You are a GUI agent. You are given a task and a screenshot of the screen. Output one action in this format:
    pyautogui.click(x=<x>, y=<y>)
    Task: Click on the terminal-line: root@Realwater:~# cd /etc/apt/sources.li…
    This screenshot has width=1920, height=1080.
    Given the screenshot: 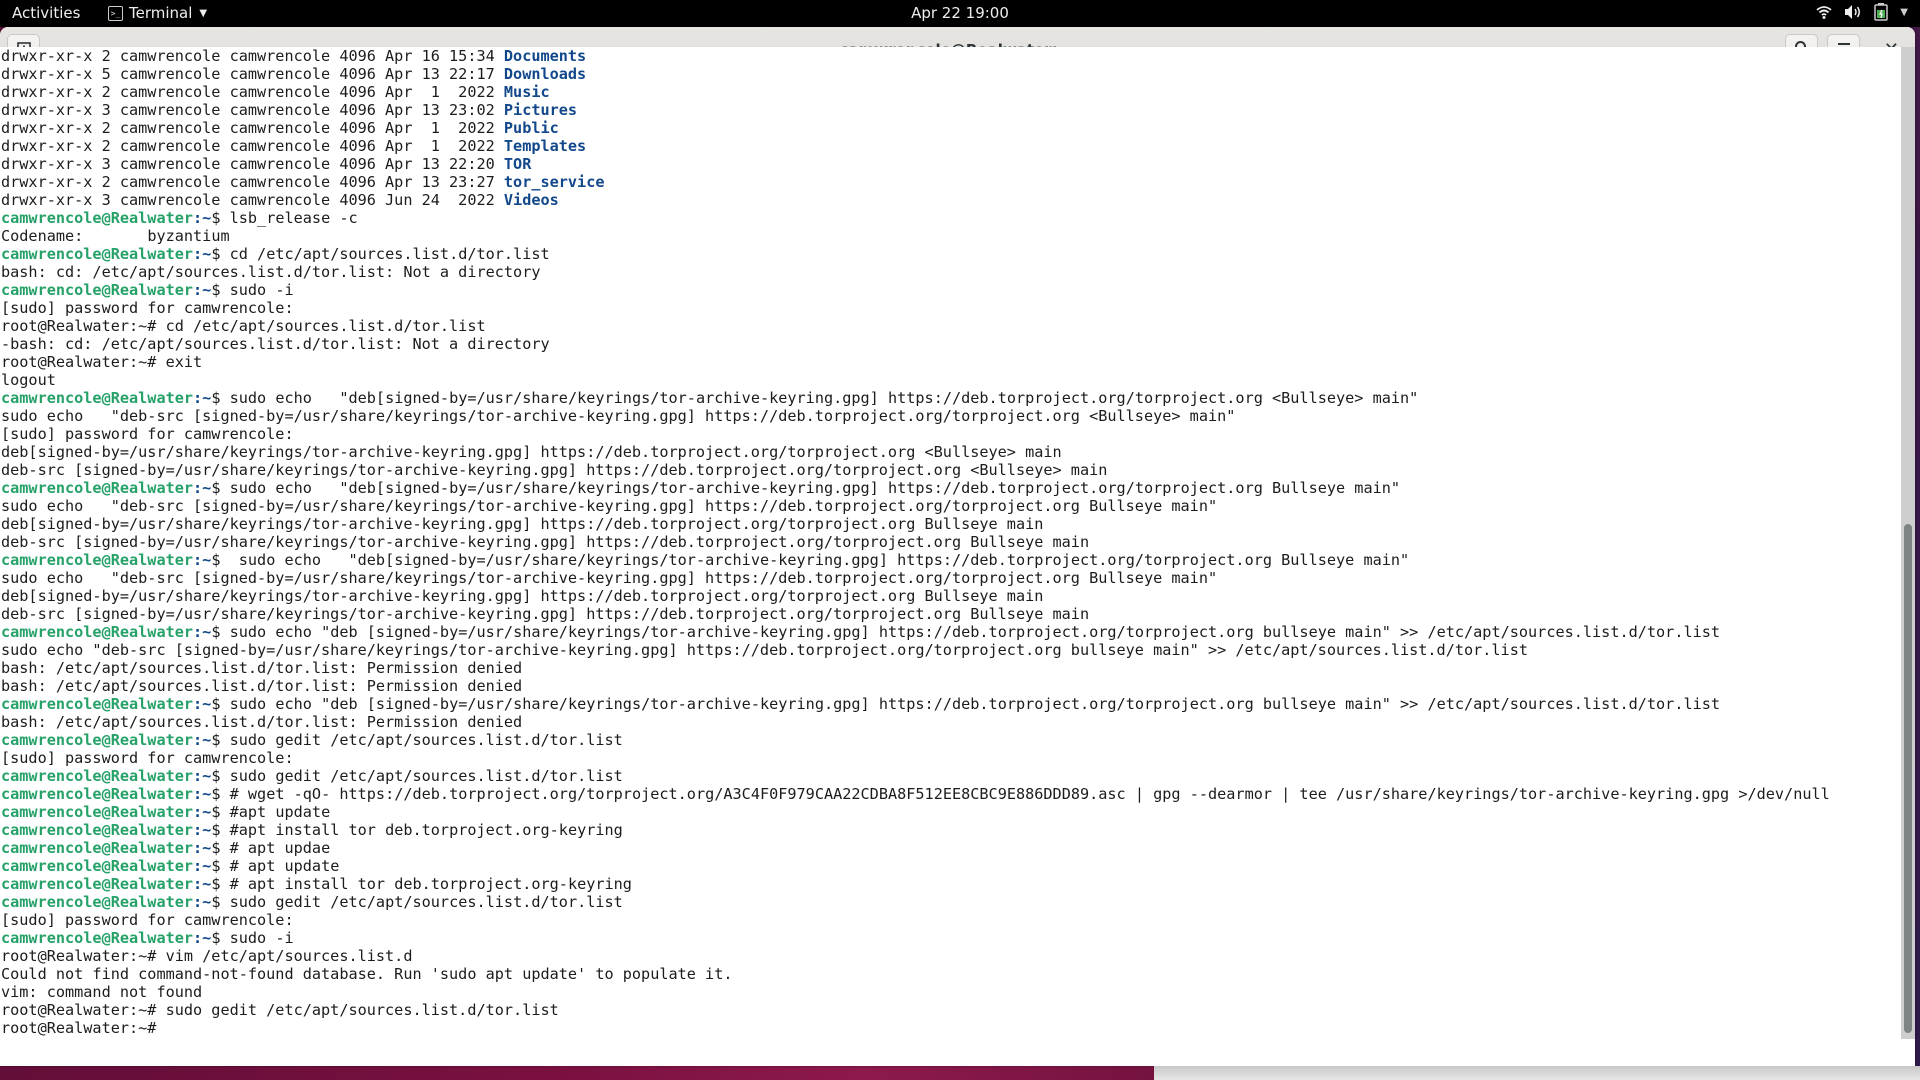 What is the action you would take?
    pyautogui.click(x=915, y=326)
    